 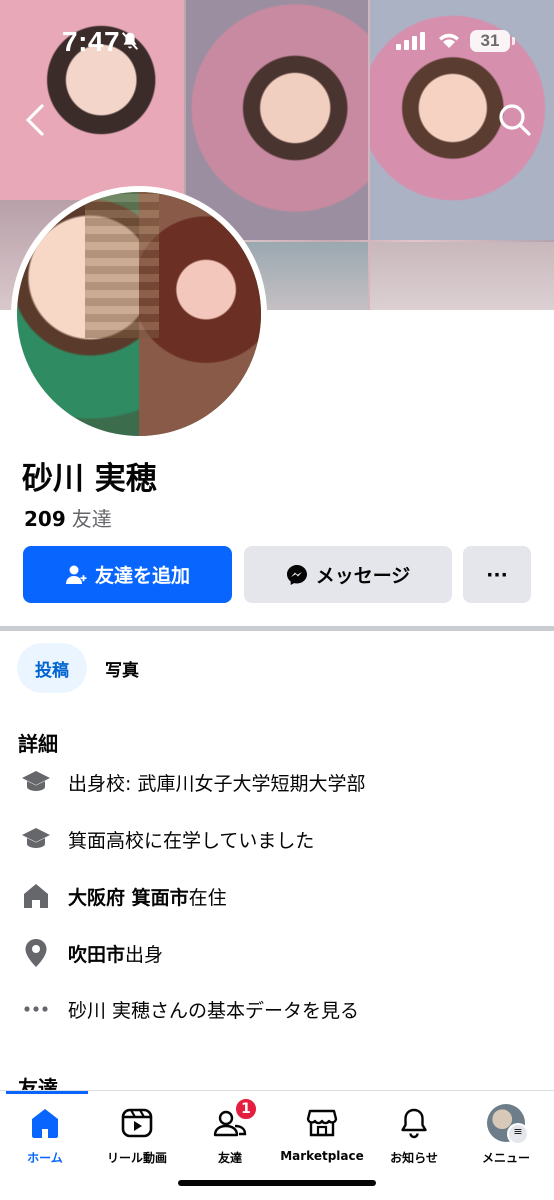 I want to click on detail-education-highschool: 箕面高校に在学していました, so click(x=167, y=839).